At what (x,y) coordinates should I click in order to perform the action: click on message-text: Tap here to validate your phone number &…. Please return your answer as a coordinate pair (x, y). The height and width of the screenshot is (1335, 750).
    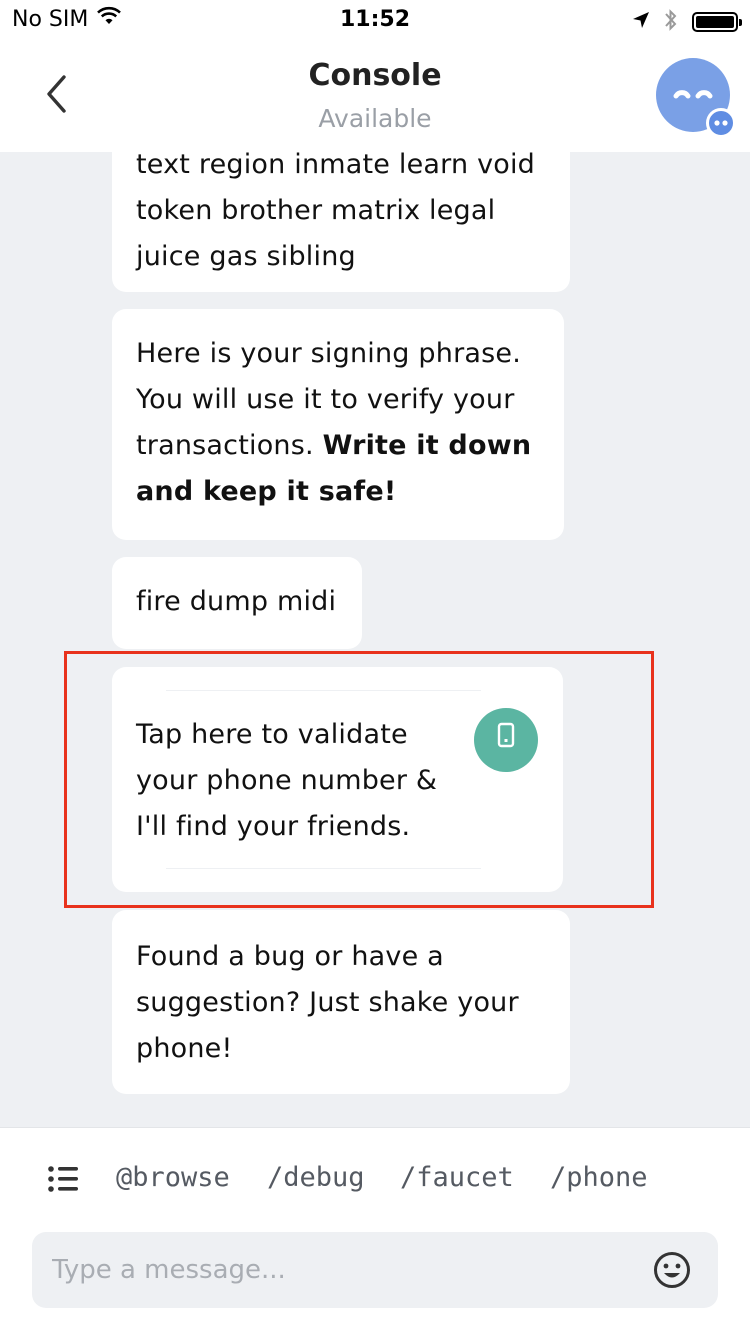
    Looking at the image, I should click on (287, 780).